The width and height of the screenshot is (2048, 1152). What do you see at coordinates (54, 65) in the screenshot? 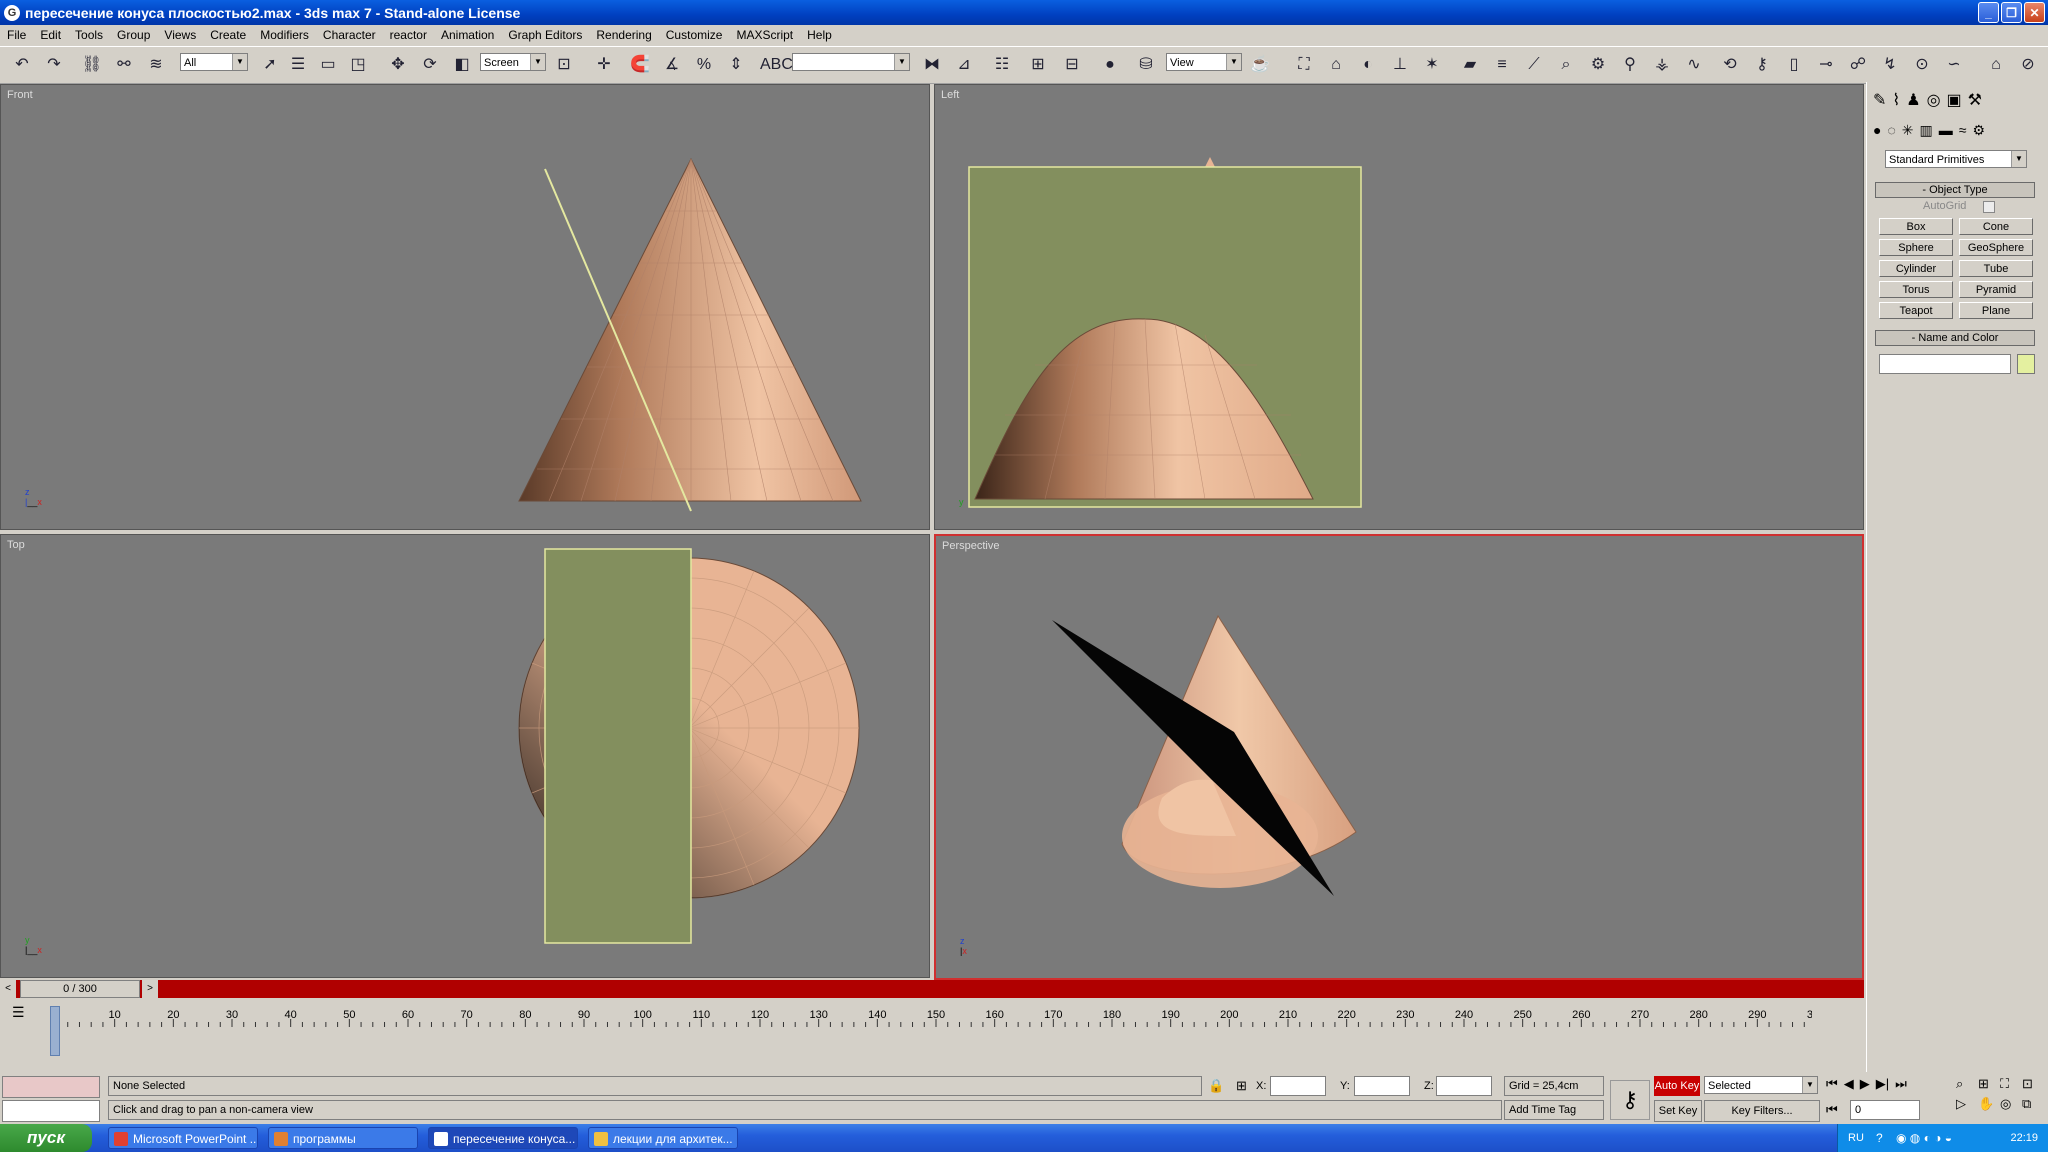
I see `redo-icon: ↷` at bounding box center [54, 65].